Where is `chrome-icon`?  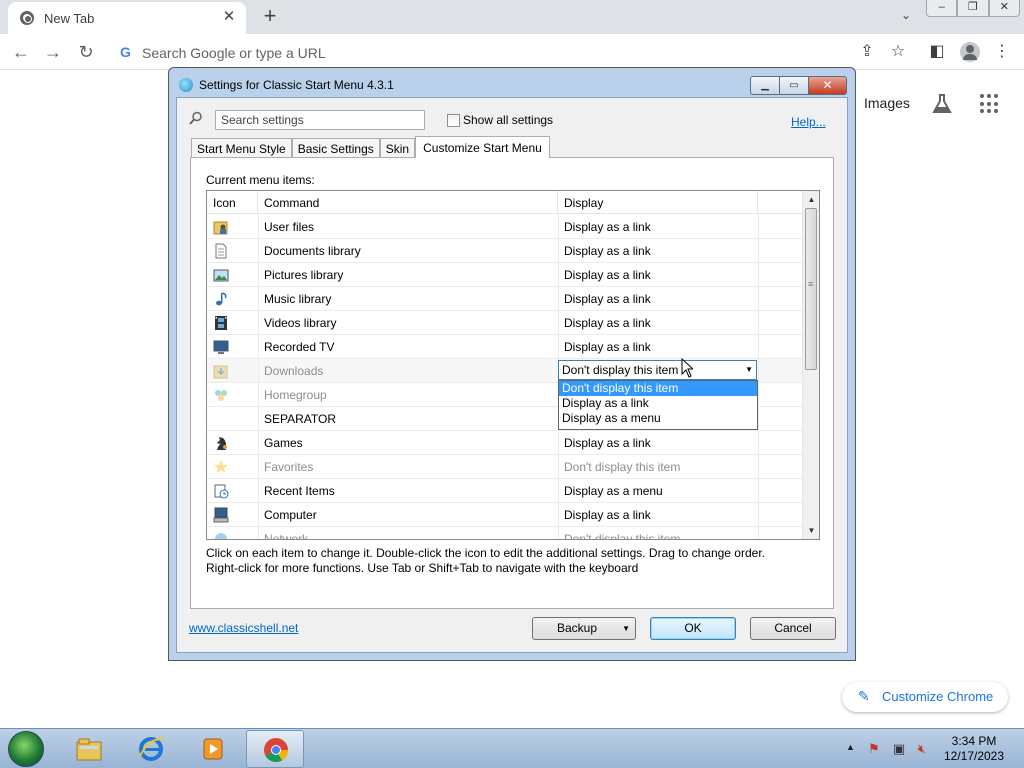 chrome-icon is located at coordinates (276, 750).